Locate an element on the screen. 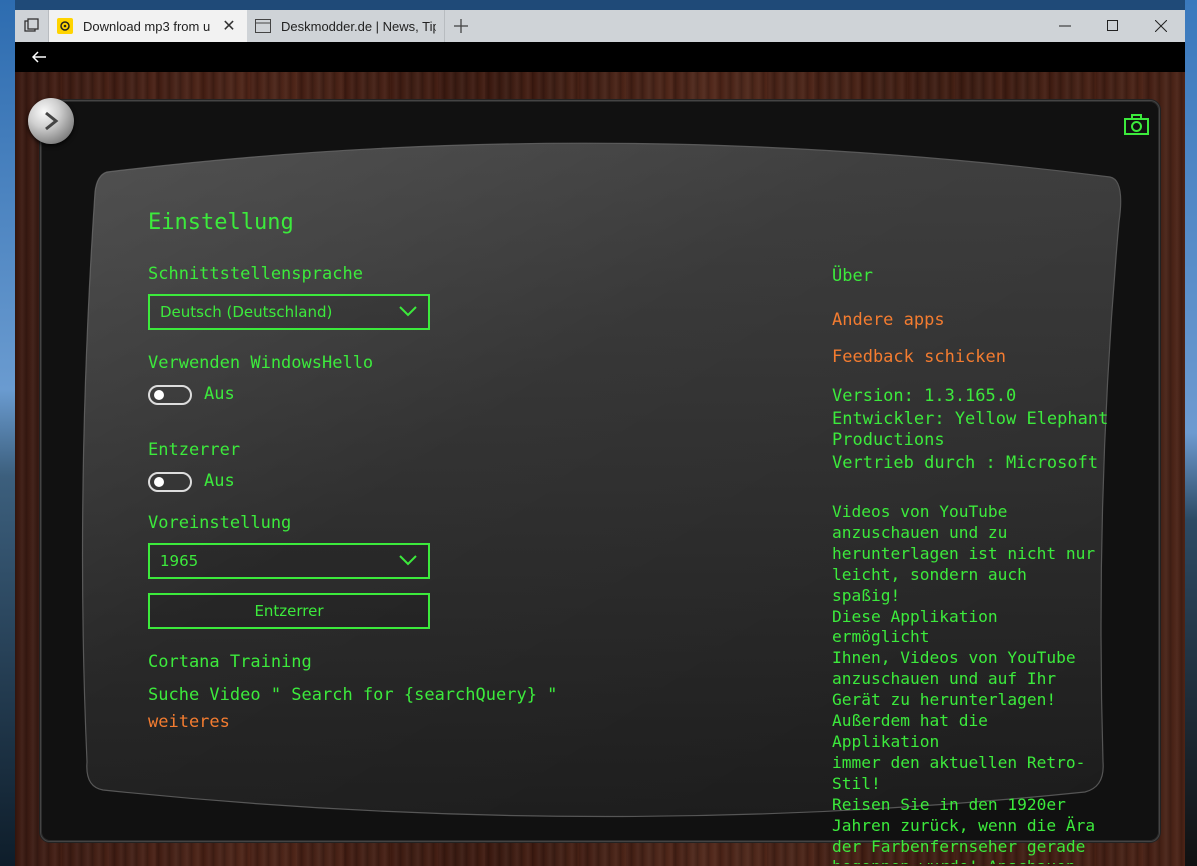 Image resolution: width=1197 pixels, height=866 pixels. page-favicon-icon is located at coordinates (263, 26).